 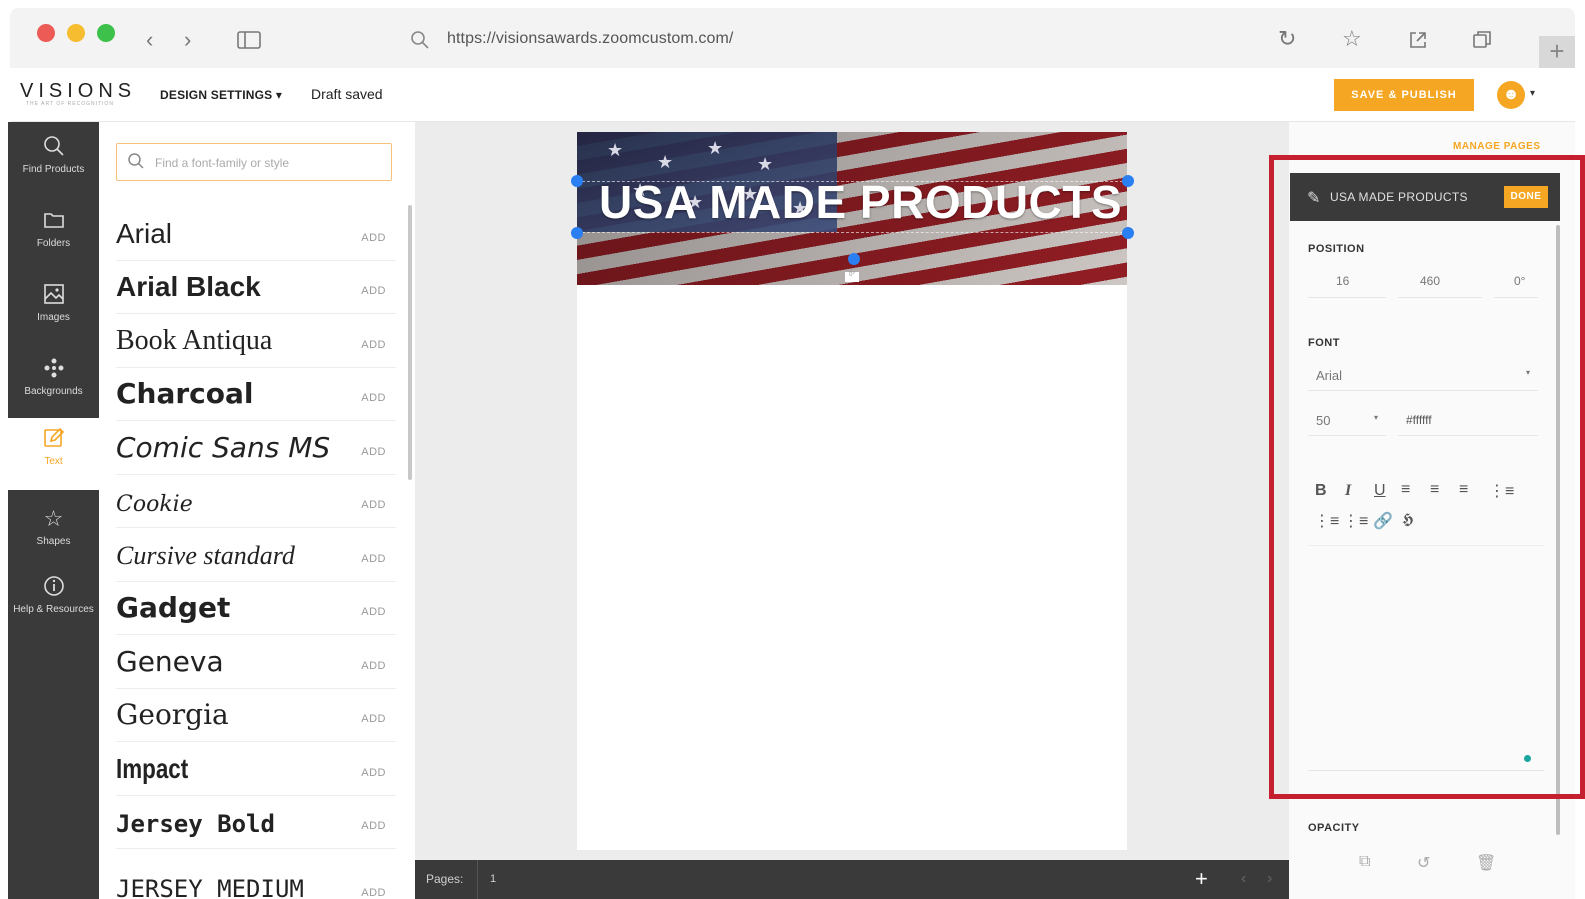 I want to click on user-avatar: ☻, so click(x=1511, y=95).